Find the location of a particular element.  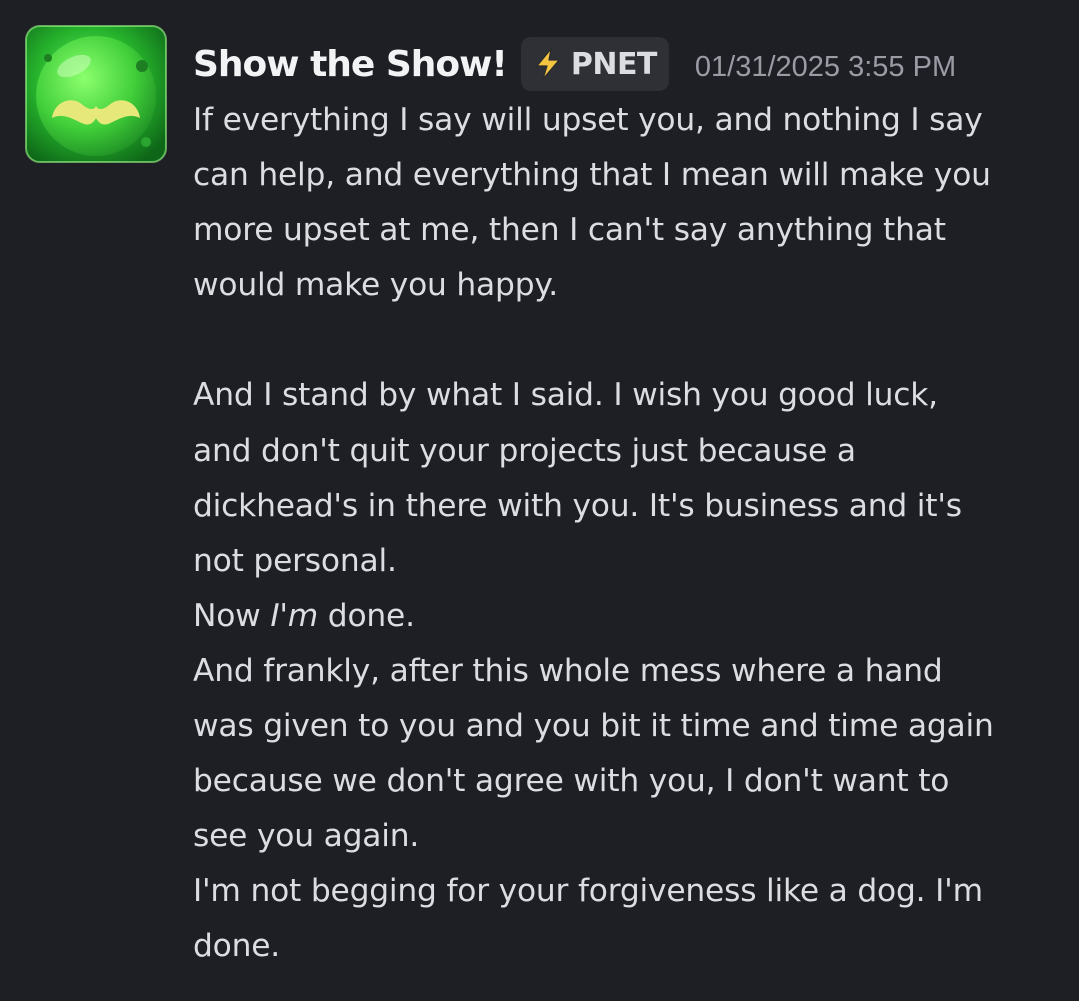

lightning-bolt-icon is located at coordinates (548, 64).